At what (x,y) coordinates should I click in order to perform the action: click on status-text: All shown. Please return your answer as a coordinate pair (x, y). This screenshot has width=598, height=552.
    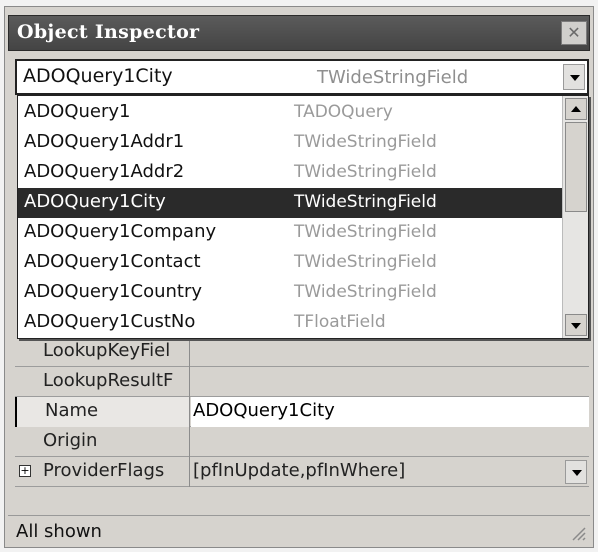
    Looking at the image, I should click on (59, 531).